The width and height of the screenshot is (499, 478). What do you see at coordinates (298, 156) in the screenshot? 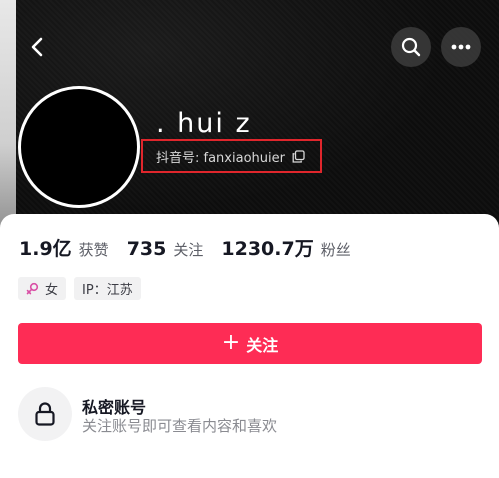
I see `copy-icon` at bounding box center [298, 156].